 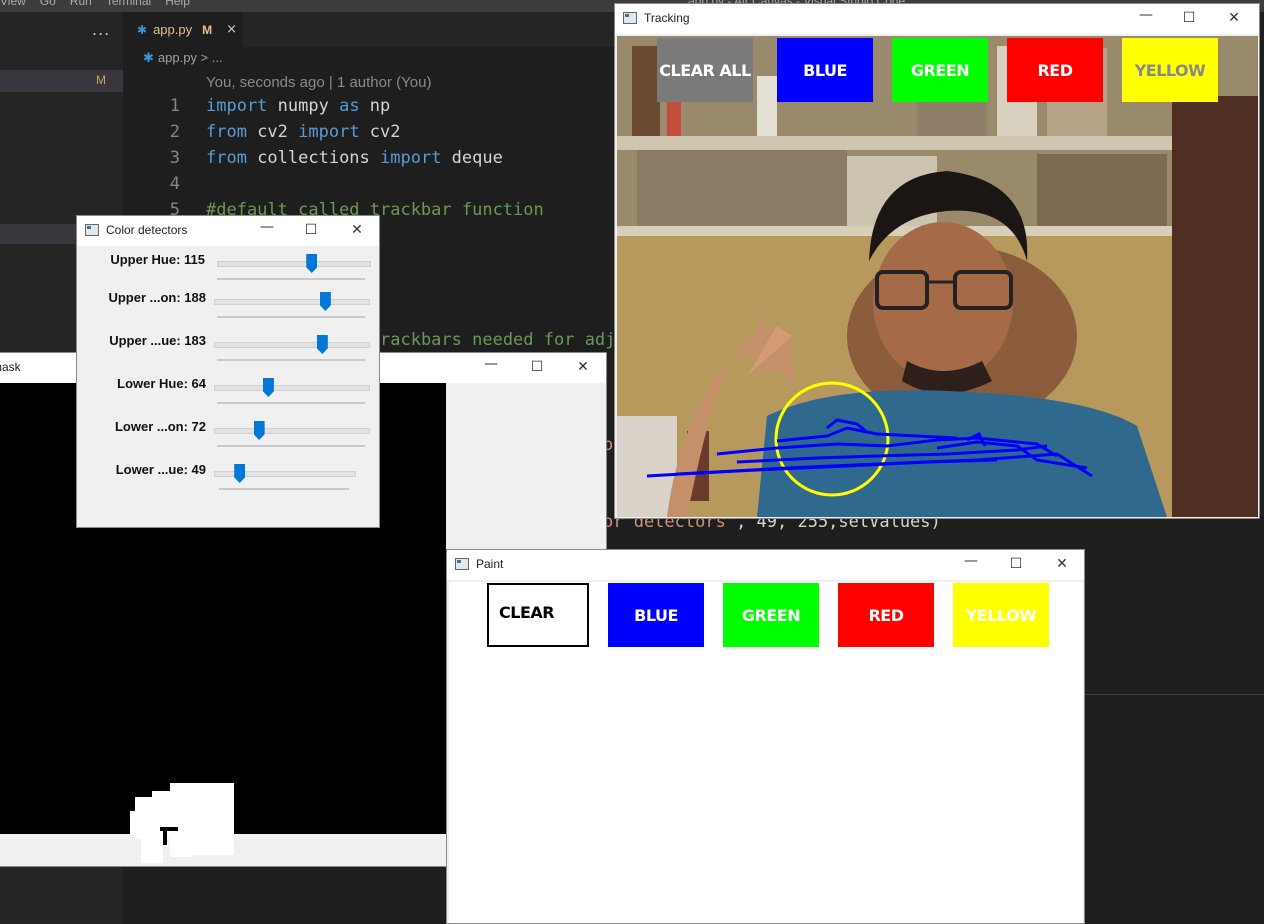 I want to click on code-fragment-comment: rackbars needed for adj, so click(x=498, y=340).